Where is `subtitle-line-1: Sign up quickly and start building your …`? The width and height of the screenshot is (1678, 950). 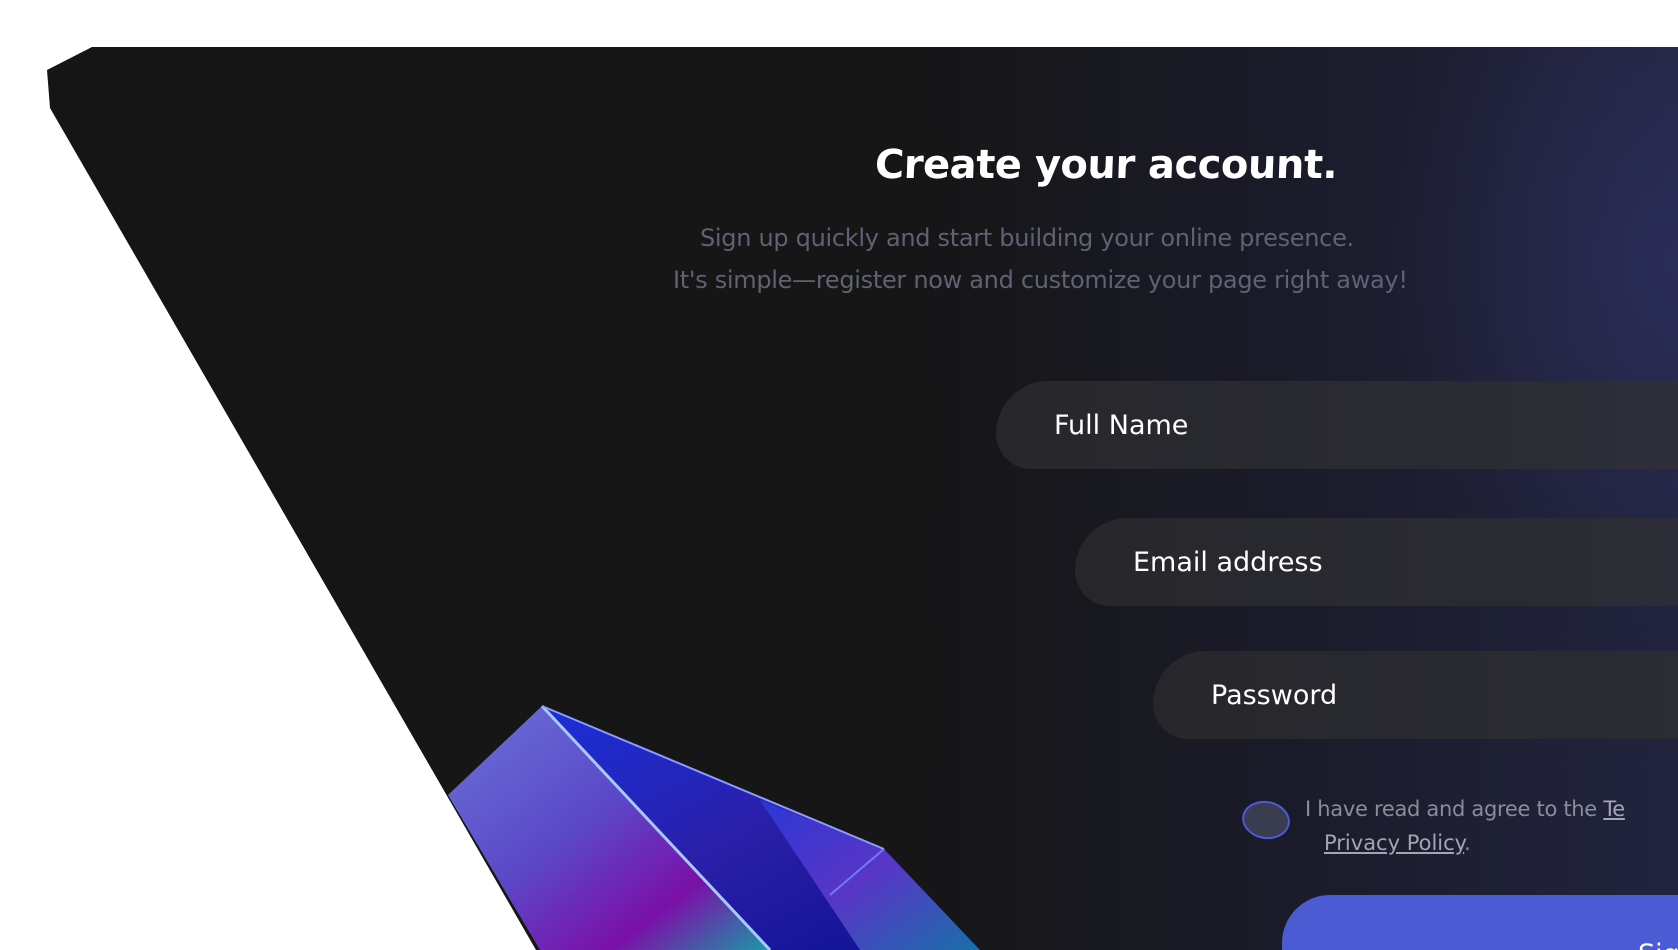 subtitle-line-1: Sign up quickly and start building your … is located at coordinates (1027, 238).